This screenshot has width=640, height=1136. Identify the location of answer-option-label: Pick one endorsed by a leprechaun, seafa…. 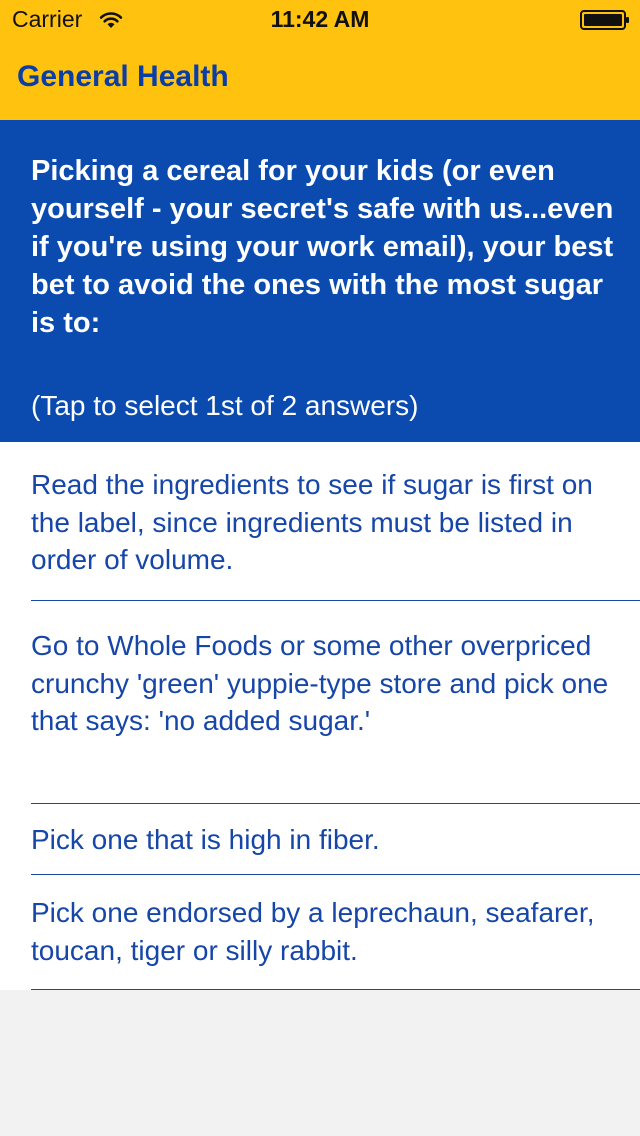
(313, 931).